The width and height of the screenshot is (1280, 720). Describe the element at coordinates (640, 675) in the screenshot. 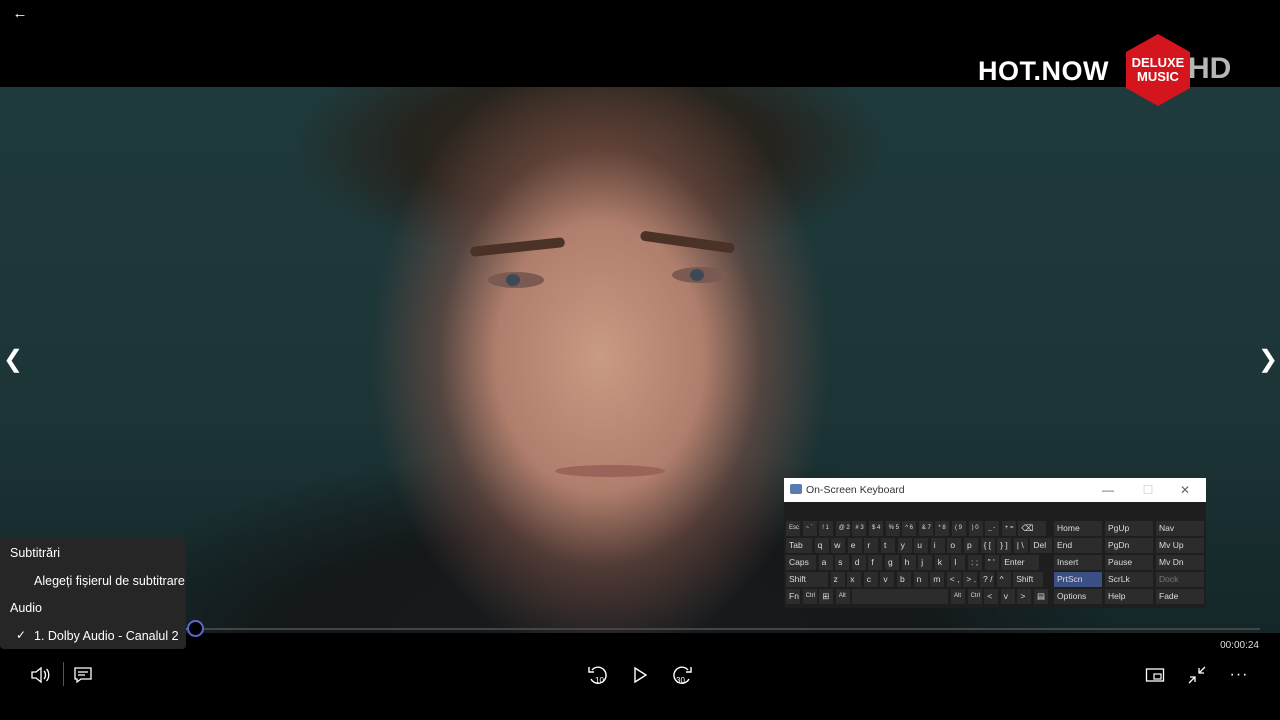

I see `play-button` at that location.